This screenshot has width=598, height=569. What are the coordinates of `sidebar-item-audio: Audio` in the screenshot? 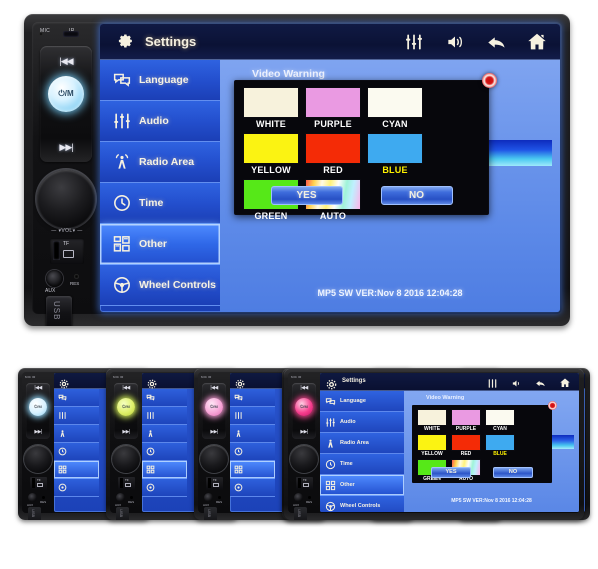 It's located at (160, 121).